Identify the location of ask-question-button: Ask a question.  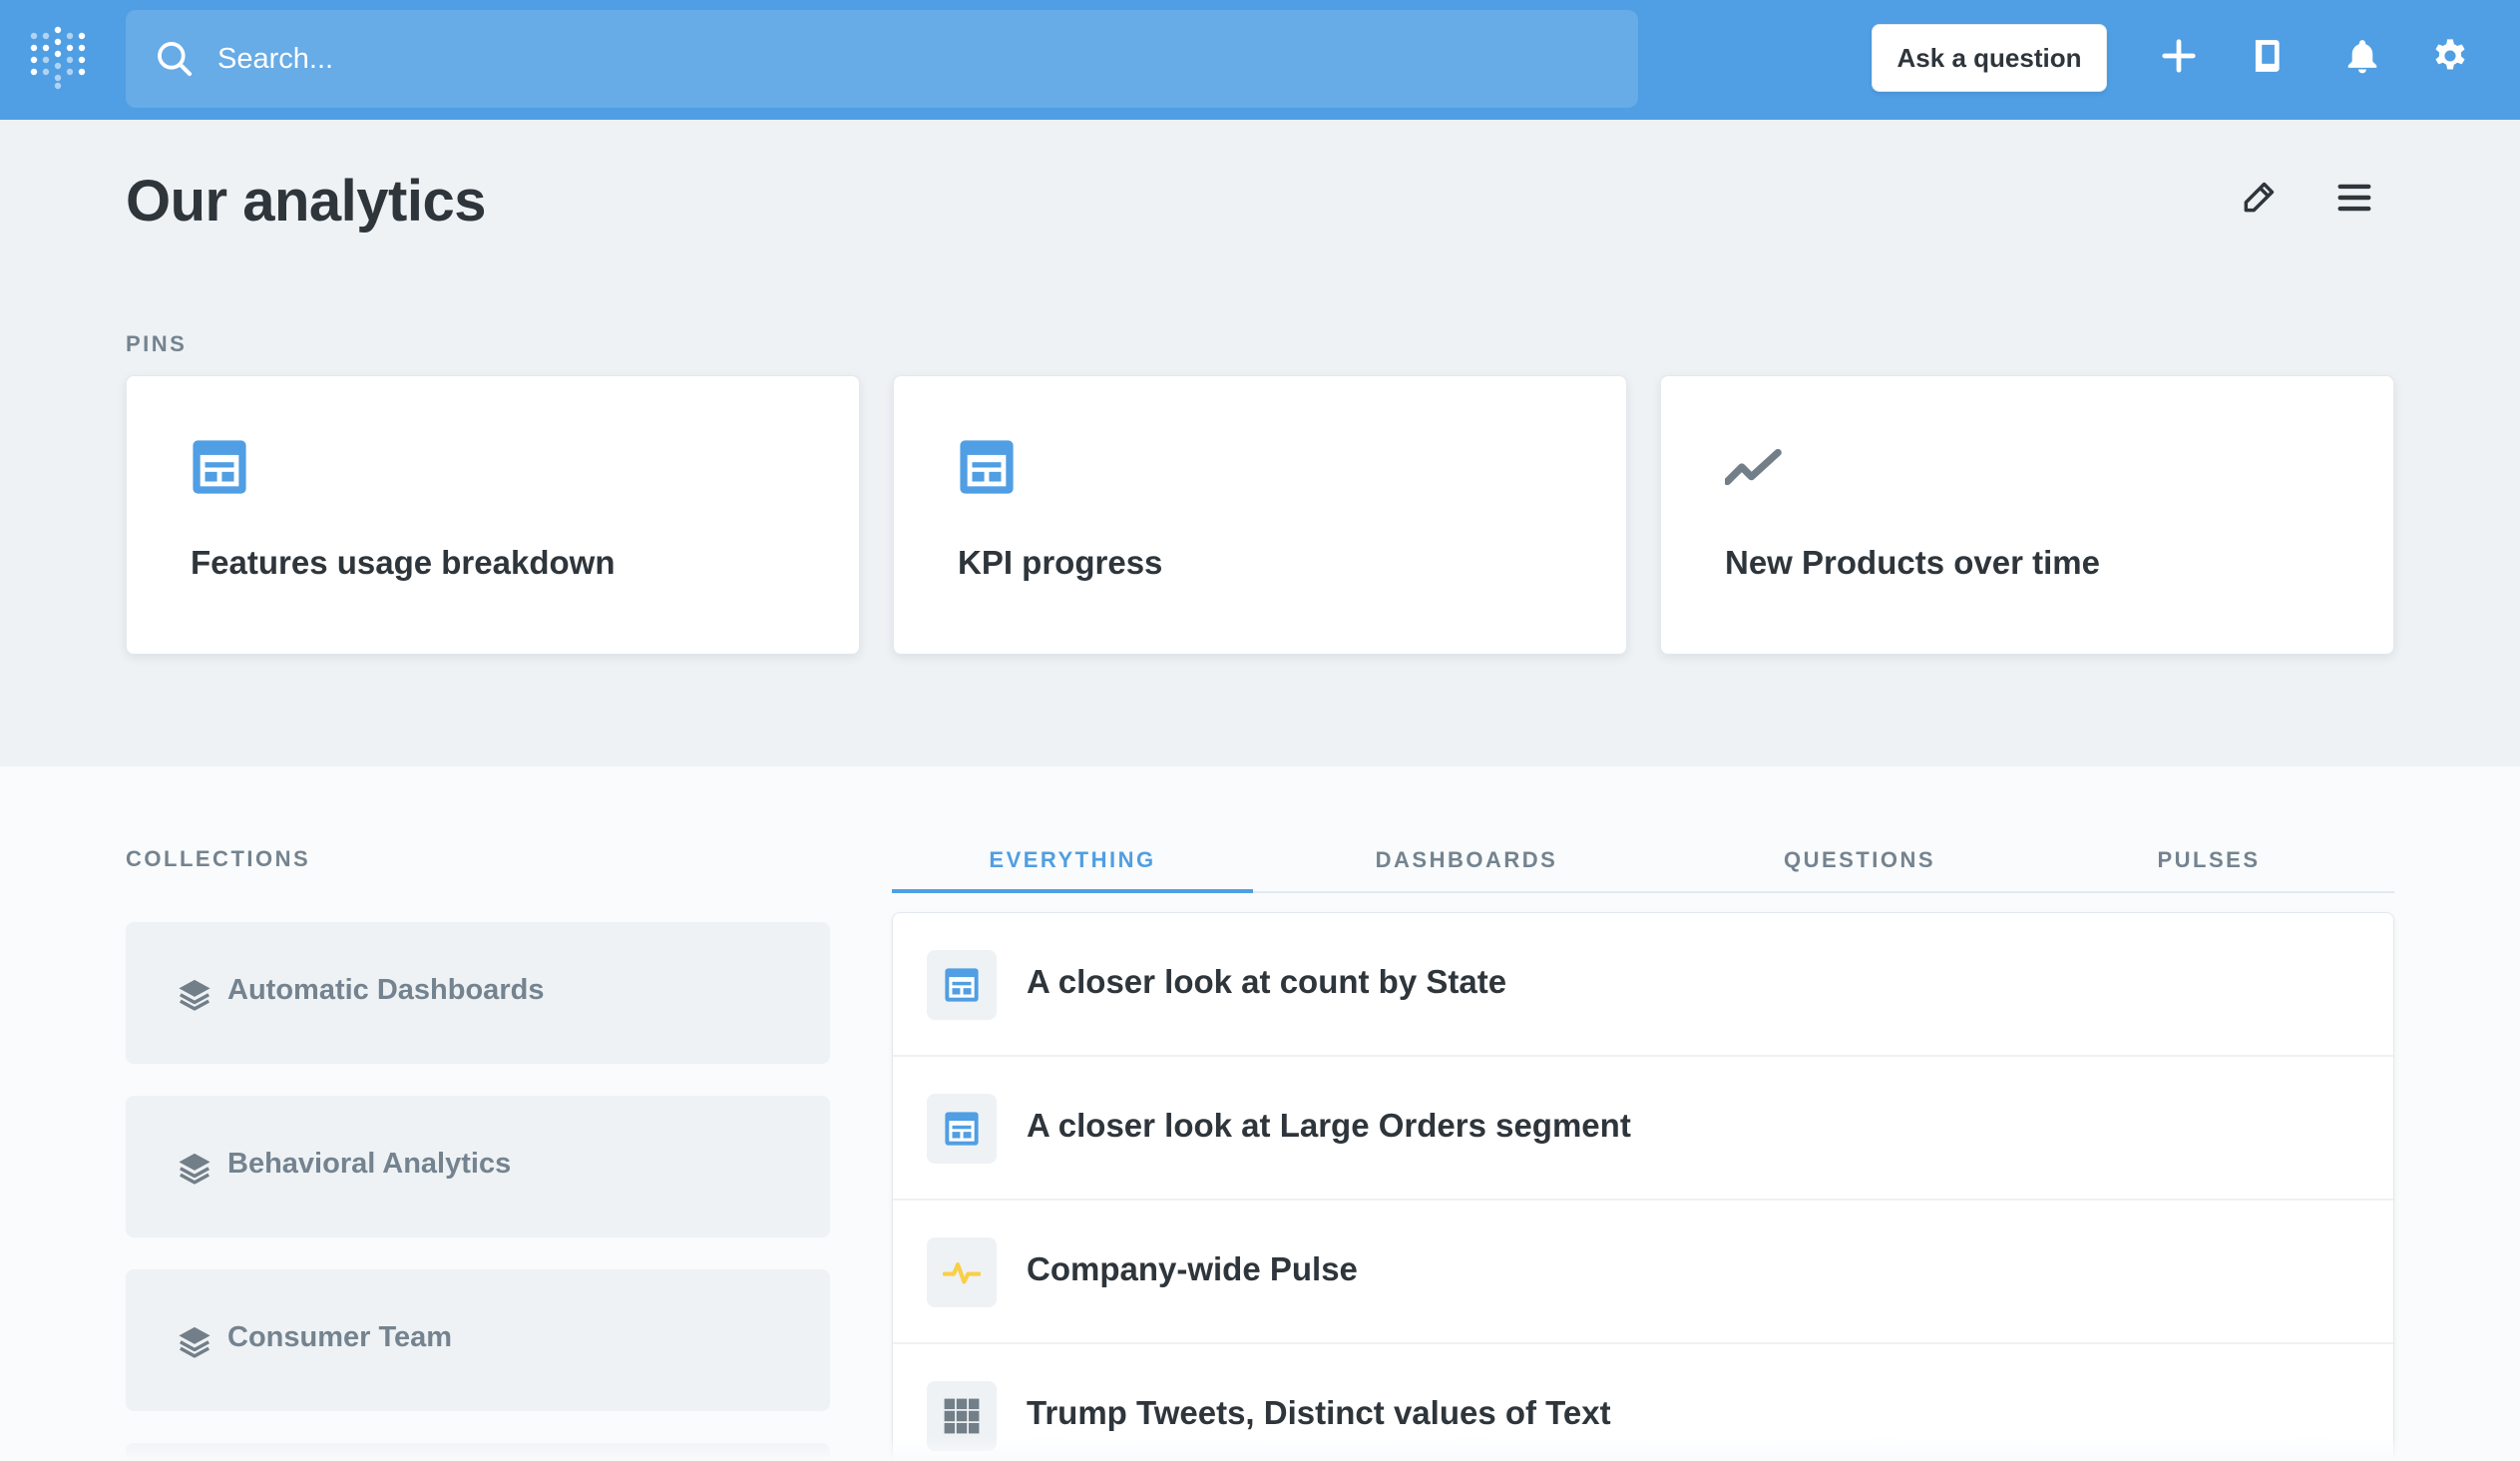
(1989, 58).